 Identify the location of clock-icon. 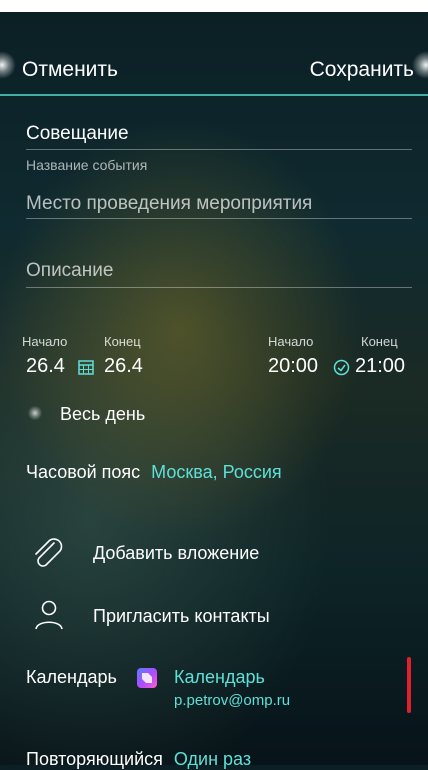
(341, 367).